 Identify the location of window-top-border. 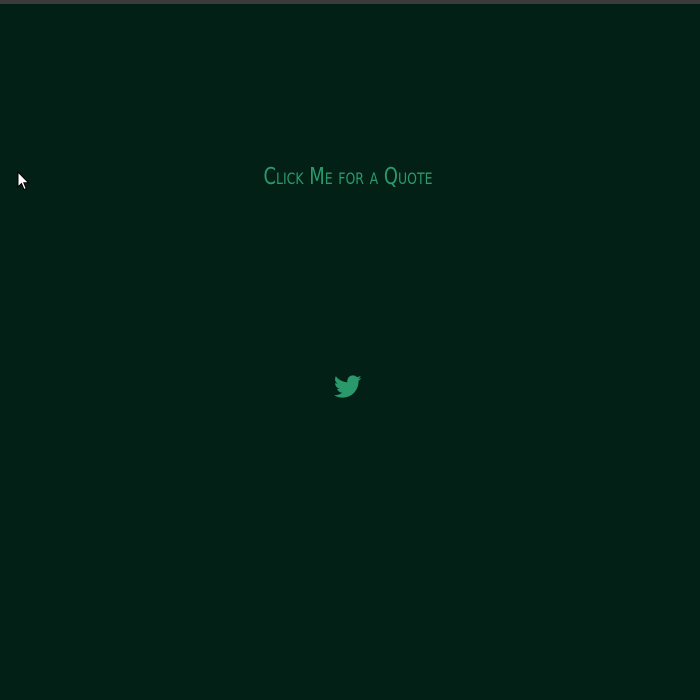
(350, 2).